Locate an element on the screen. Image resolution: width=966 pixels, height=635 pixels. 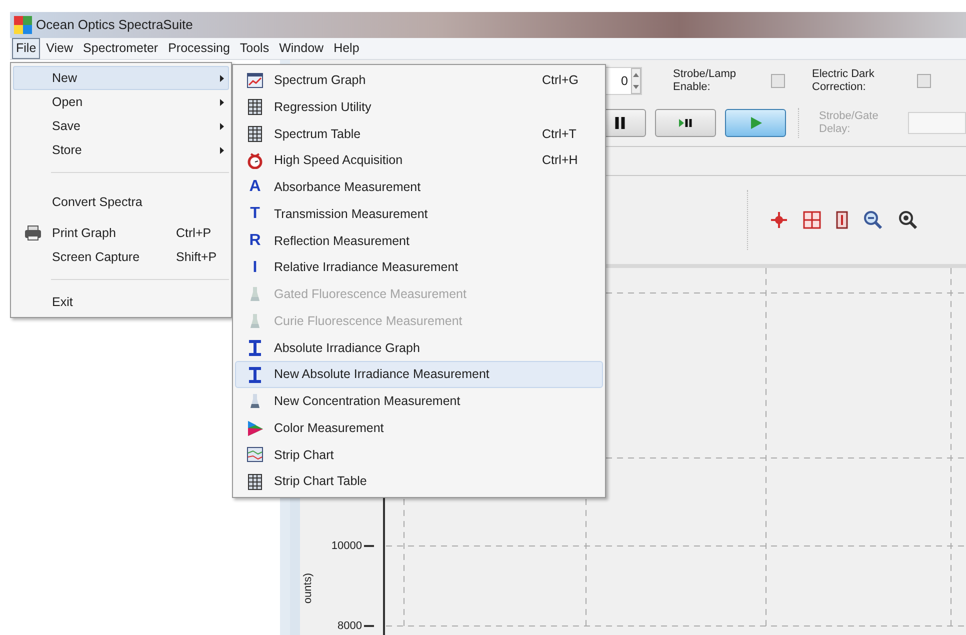
letter-icon: I is located at coordinates (255, 268).